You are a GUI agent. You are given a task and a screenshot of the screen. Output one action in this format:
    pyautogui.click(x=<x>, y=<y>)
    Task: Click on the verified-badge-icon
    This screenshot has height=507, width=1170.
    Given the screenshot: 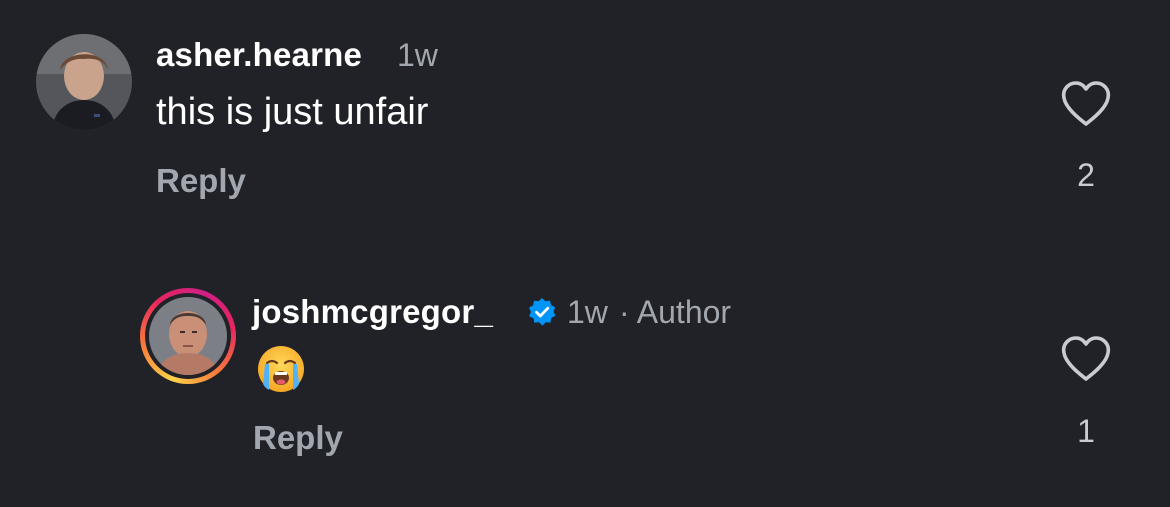 What is the action you would take?
    pyautogui.click(x=542, y=312)
    